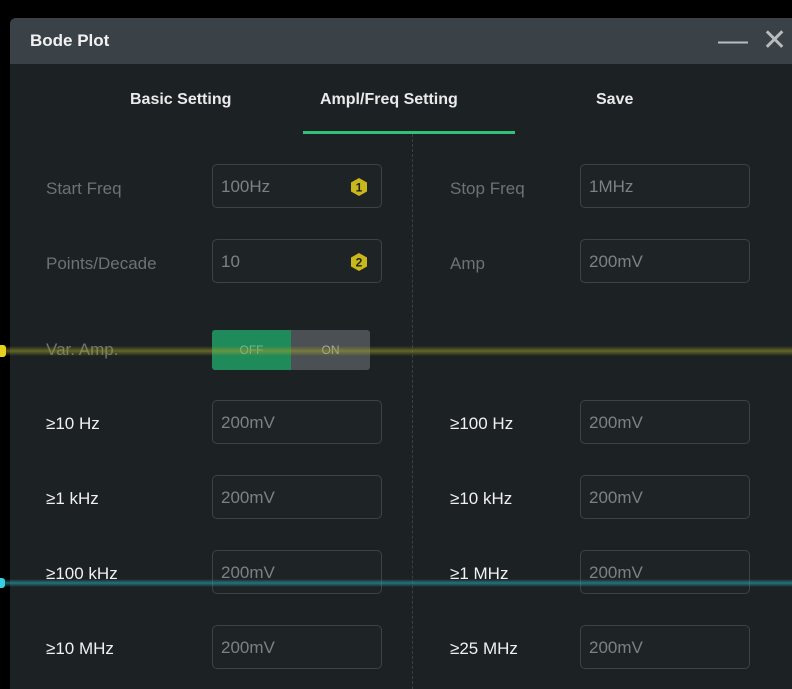 This screenshot has width=792, height=689. What do you see at coordinates (180, 100) in the screenshot?
I see `tab-basic-setting: Basic Setting` at bounding box center [180, 100].